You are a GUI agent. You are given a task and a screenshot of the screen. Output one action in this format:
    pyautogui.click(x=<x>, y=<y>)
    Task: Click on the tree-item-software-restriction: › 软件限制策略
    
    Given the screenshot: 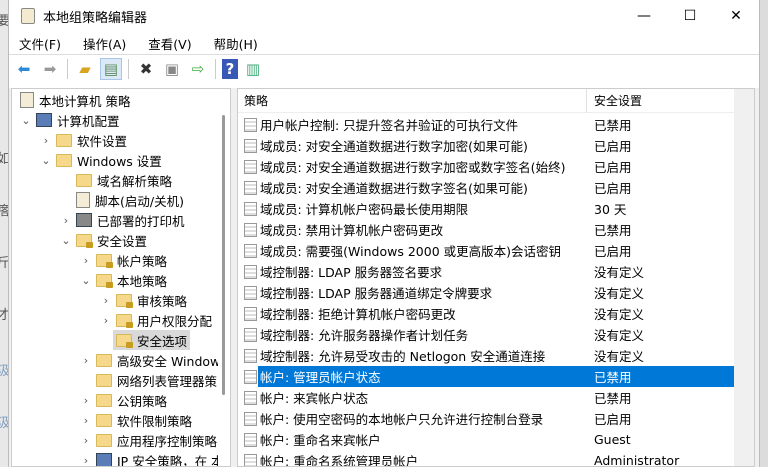 What is the action you would take?
    pyautogui.click(x=138, y=420)
    